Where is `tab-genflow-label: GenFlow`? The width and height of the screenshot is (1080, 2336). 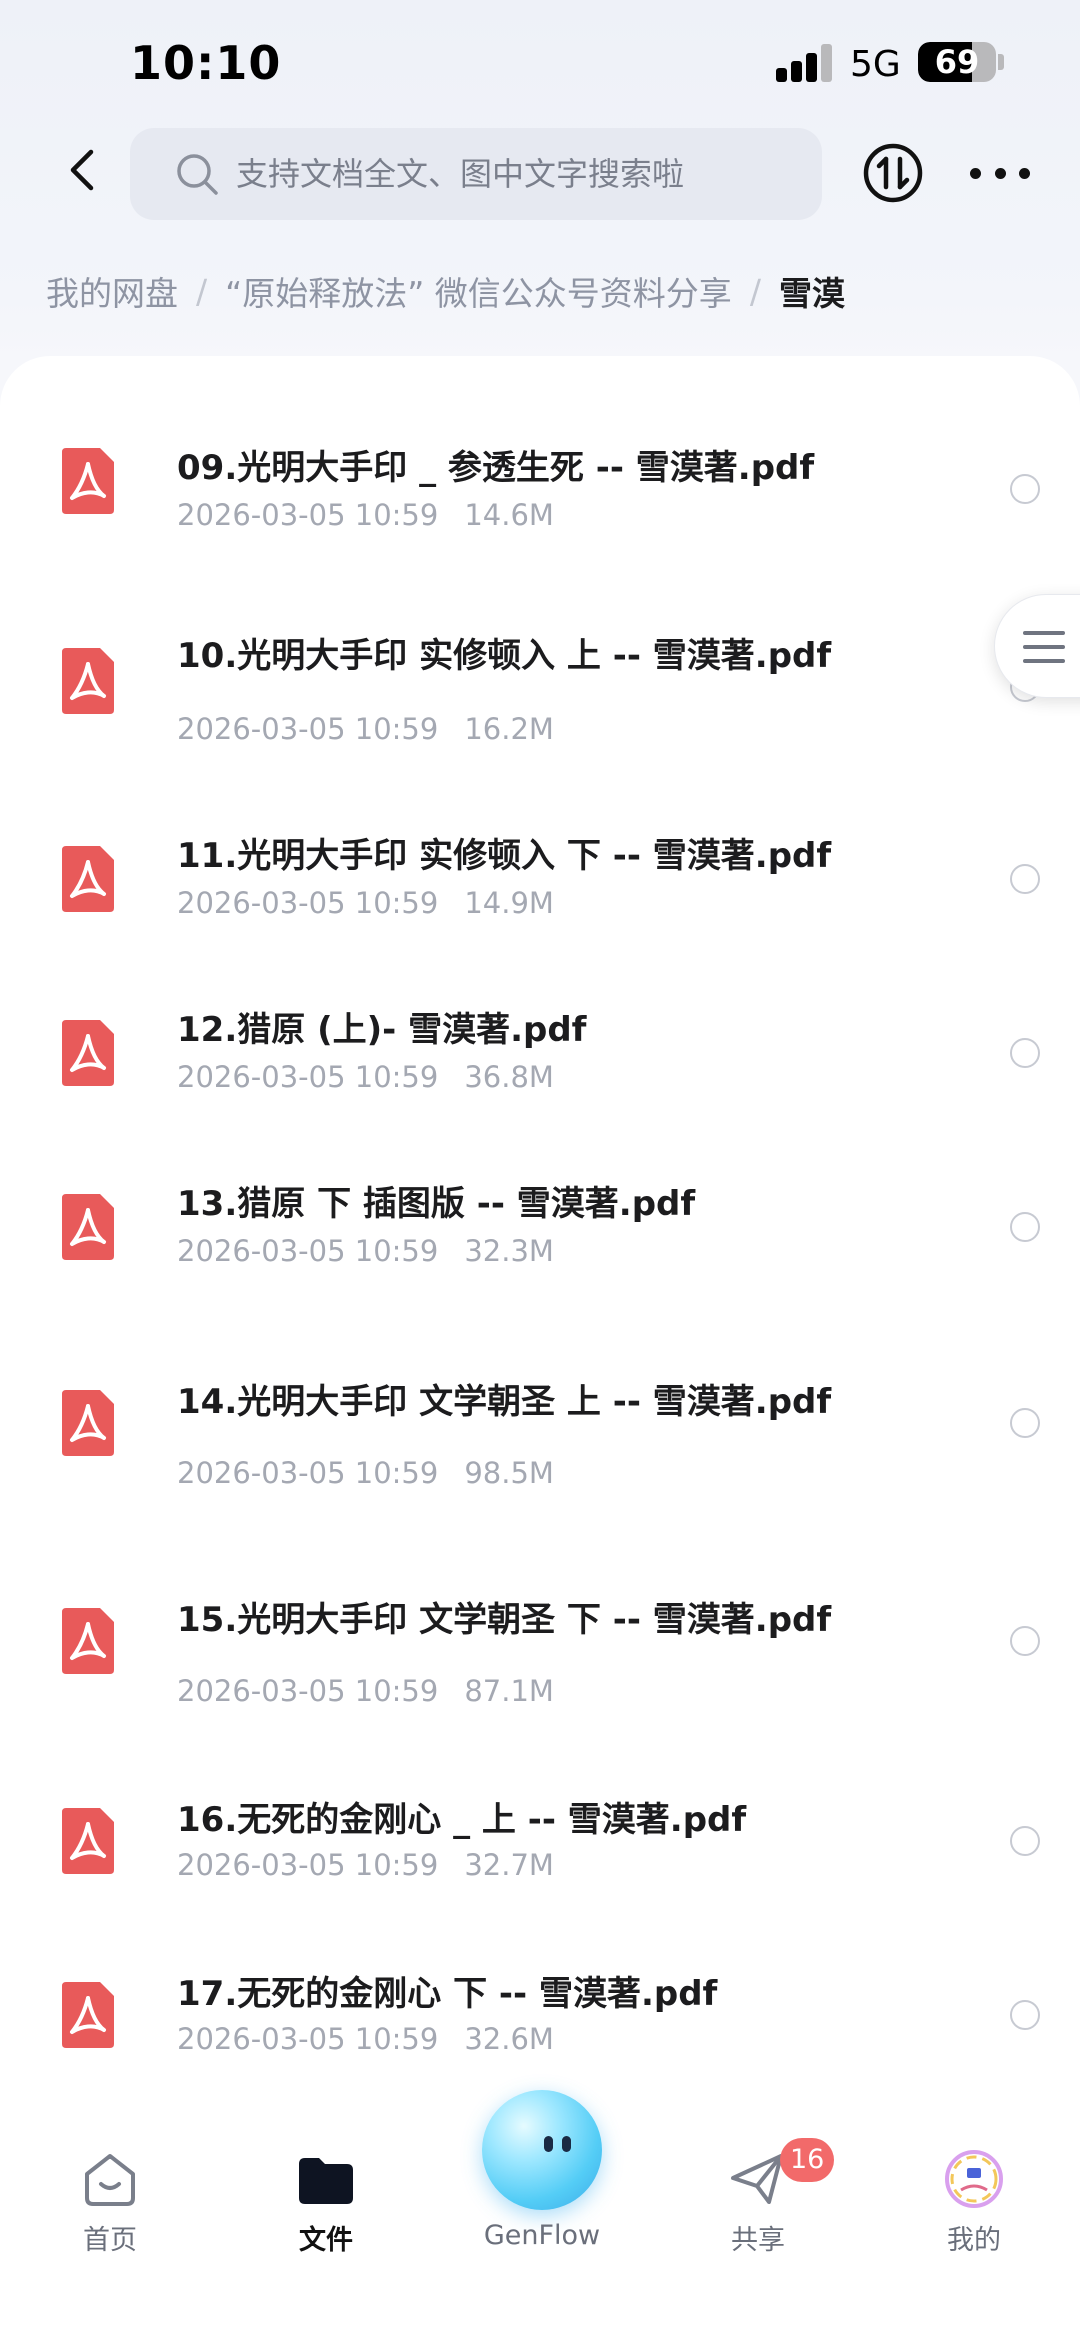 tab-genflow-label: GenFlow is located at coordinates (542, 2235).